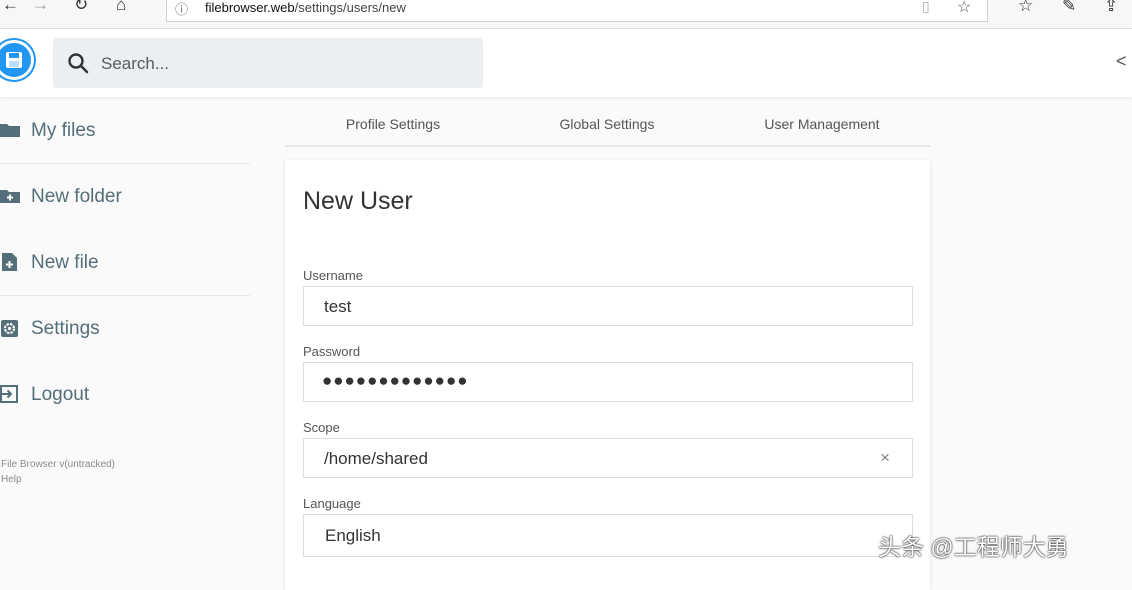 The image size is (1132, 590). Describe the element at coordinates (395, 380) in the screenshot. I see `password-value: ●●●●●●●●●●●●●` at that location.